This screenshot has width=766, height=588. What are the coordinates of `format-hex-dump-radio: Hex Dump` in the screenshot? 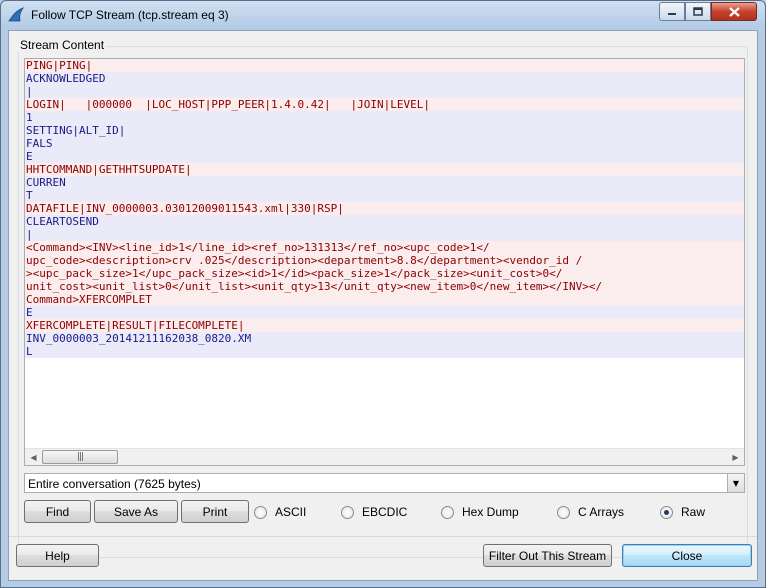 It's located at (480, 512).